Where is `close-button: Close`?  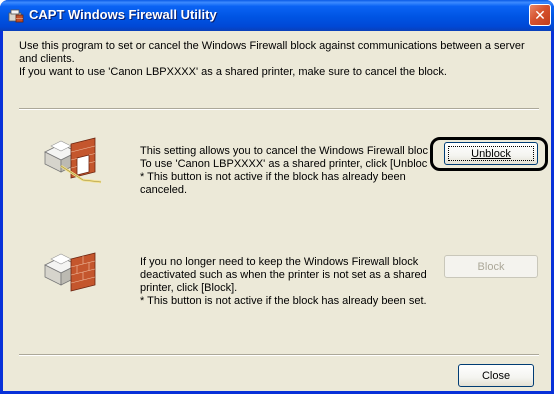
close-button: Close is located at coordinates (496, 375).